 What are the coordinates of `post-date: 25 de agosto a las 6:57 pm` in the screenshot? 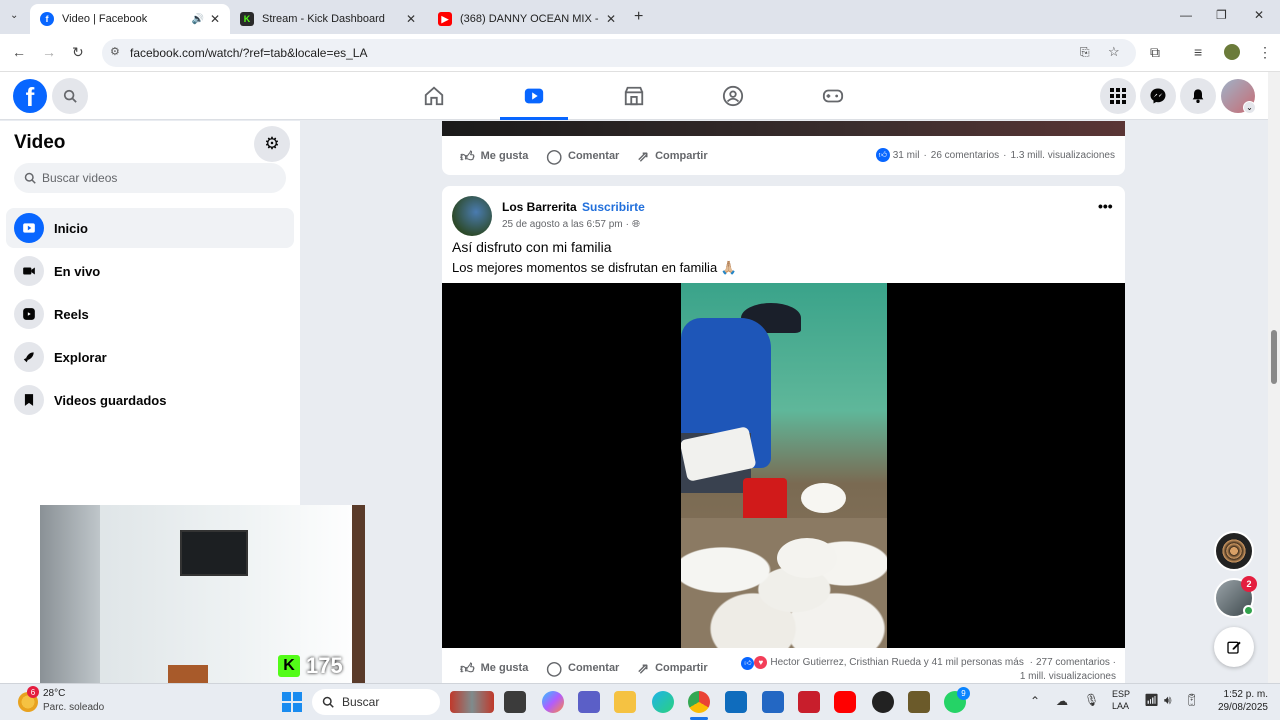 It's located at (562, 224).